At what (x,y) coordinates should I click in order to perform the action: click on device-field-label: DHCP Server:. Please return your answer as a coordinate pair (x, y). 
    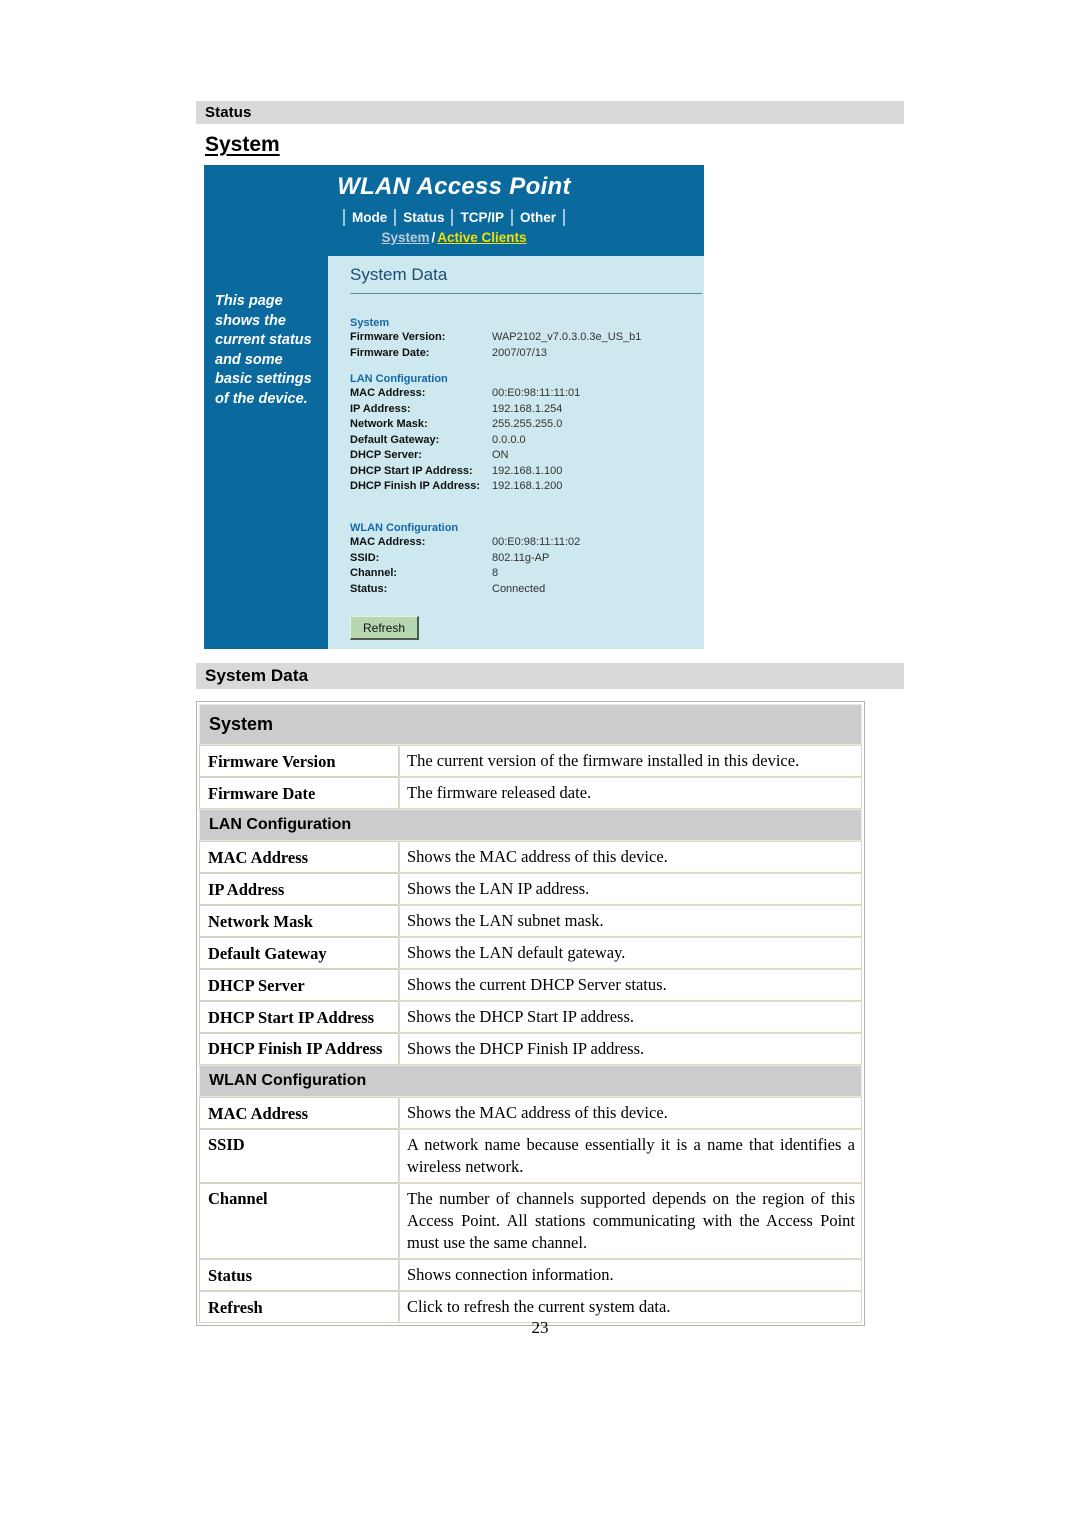
    Looking at the image, I should click on (386, 455).